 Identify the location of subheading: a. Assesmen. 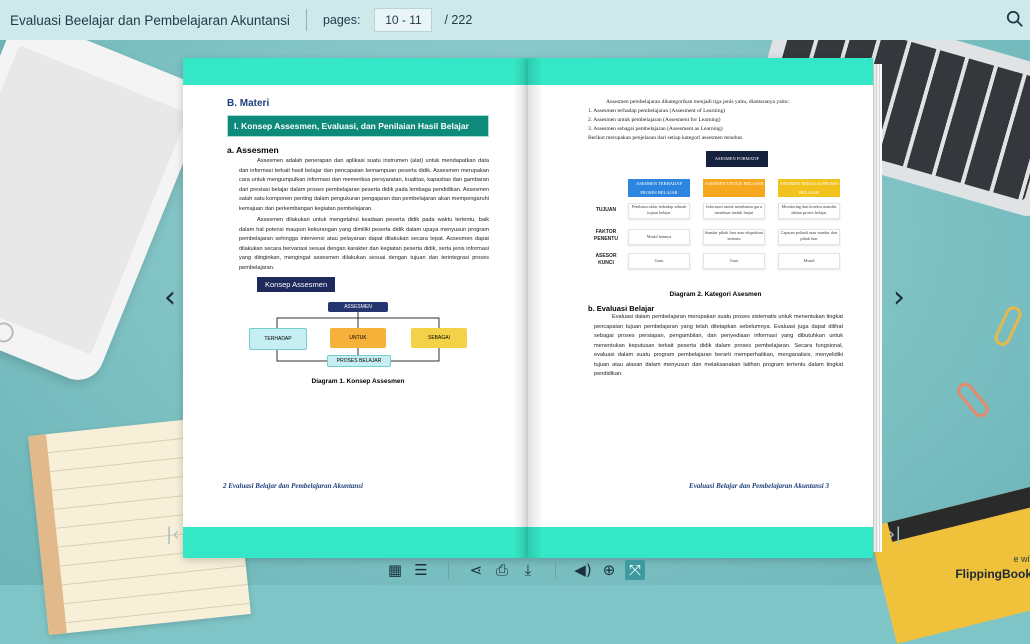
(253, 150).